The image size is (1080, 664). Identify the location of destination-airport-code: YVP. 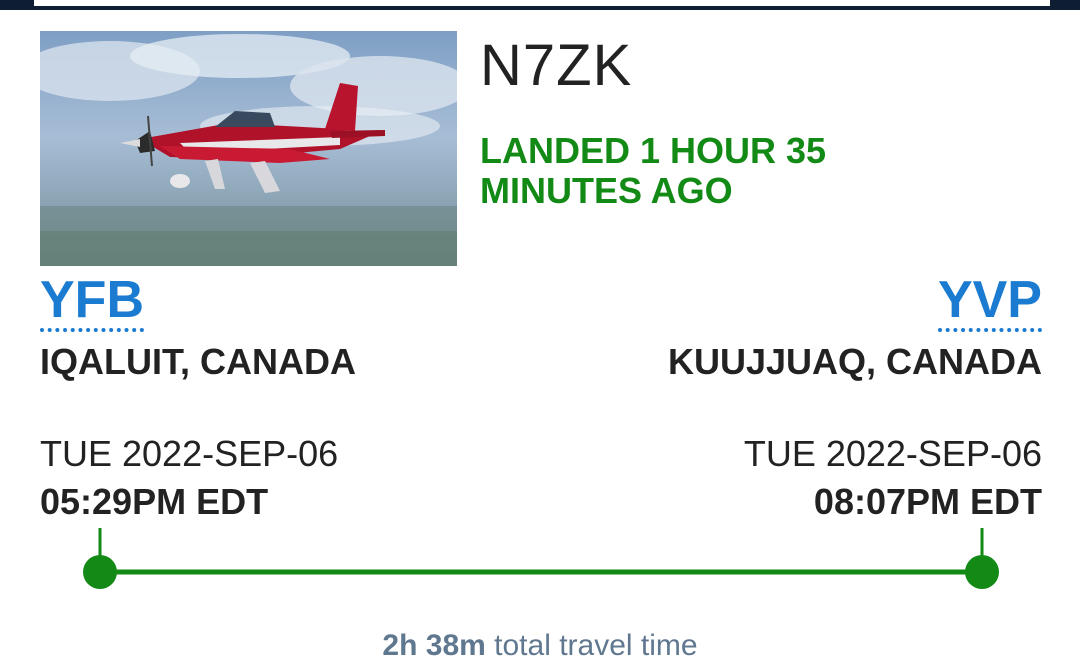
(989, 302).